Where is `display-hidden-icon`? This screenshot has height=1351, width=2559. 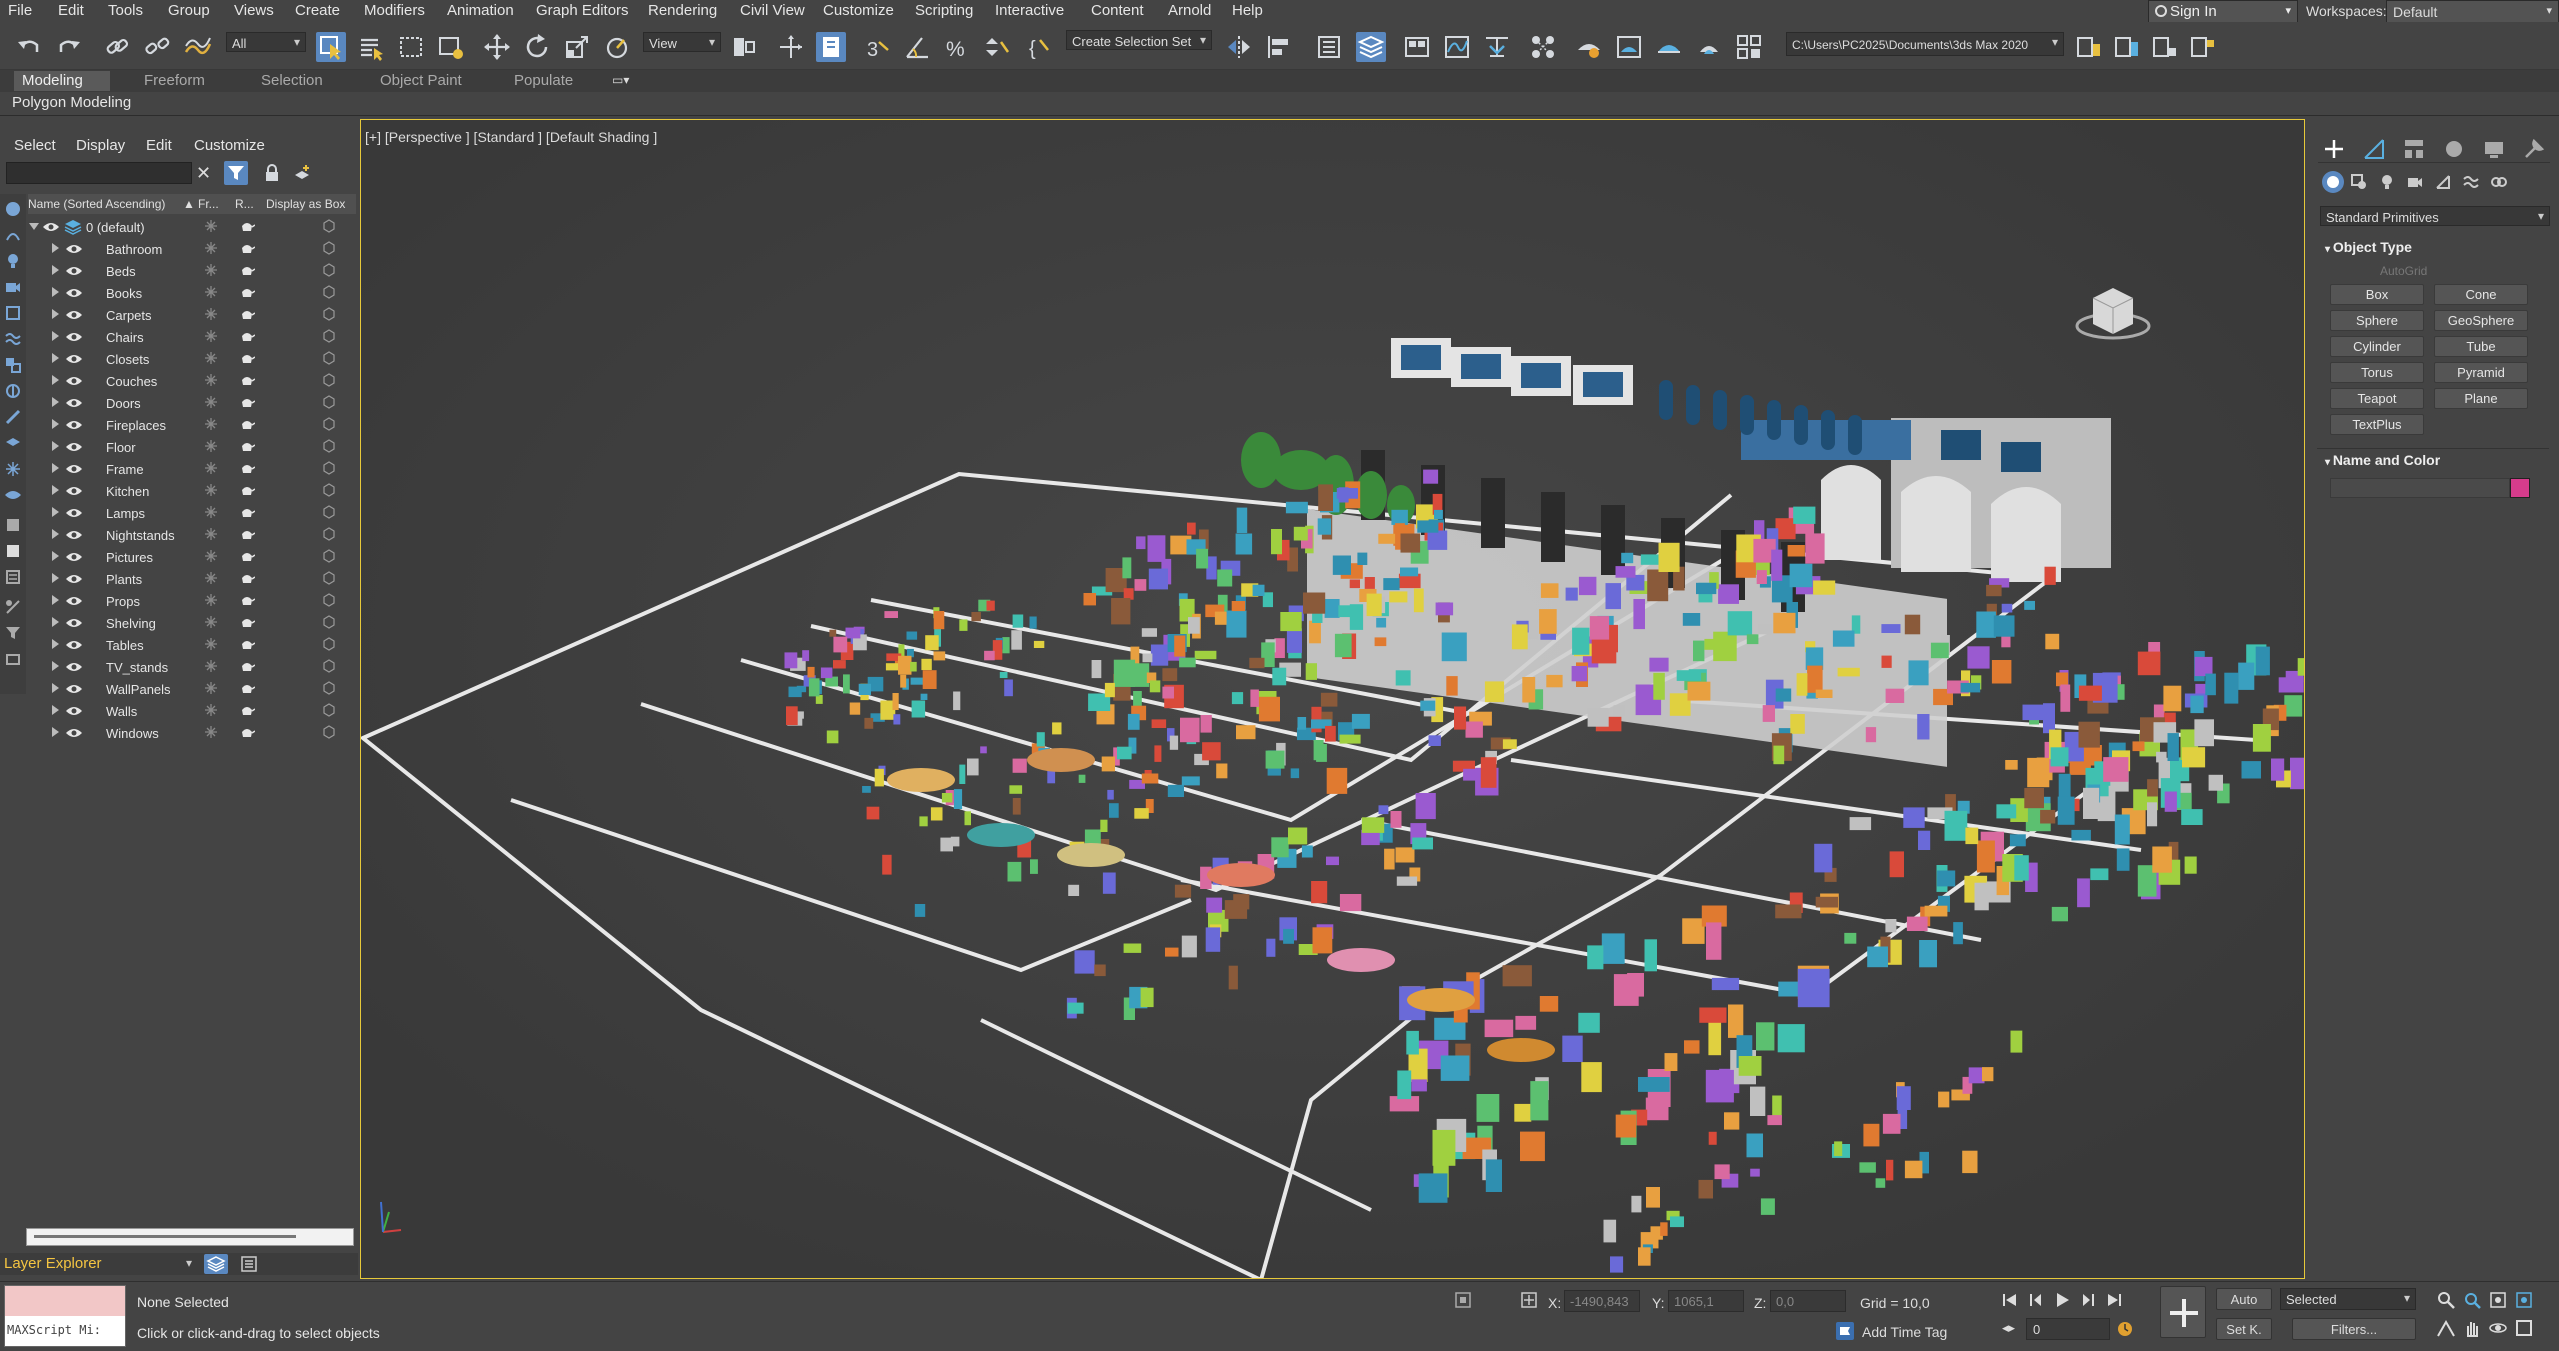
display-hidden-icon is located at coordinates (13, 495).